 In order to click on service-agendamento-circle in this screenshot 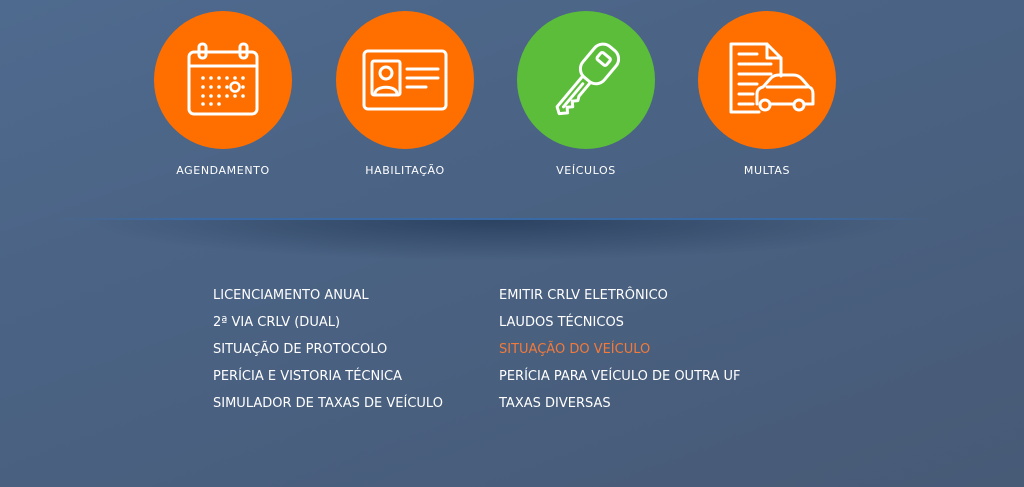, I will do `click(223, 80)`.